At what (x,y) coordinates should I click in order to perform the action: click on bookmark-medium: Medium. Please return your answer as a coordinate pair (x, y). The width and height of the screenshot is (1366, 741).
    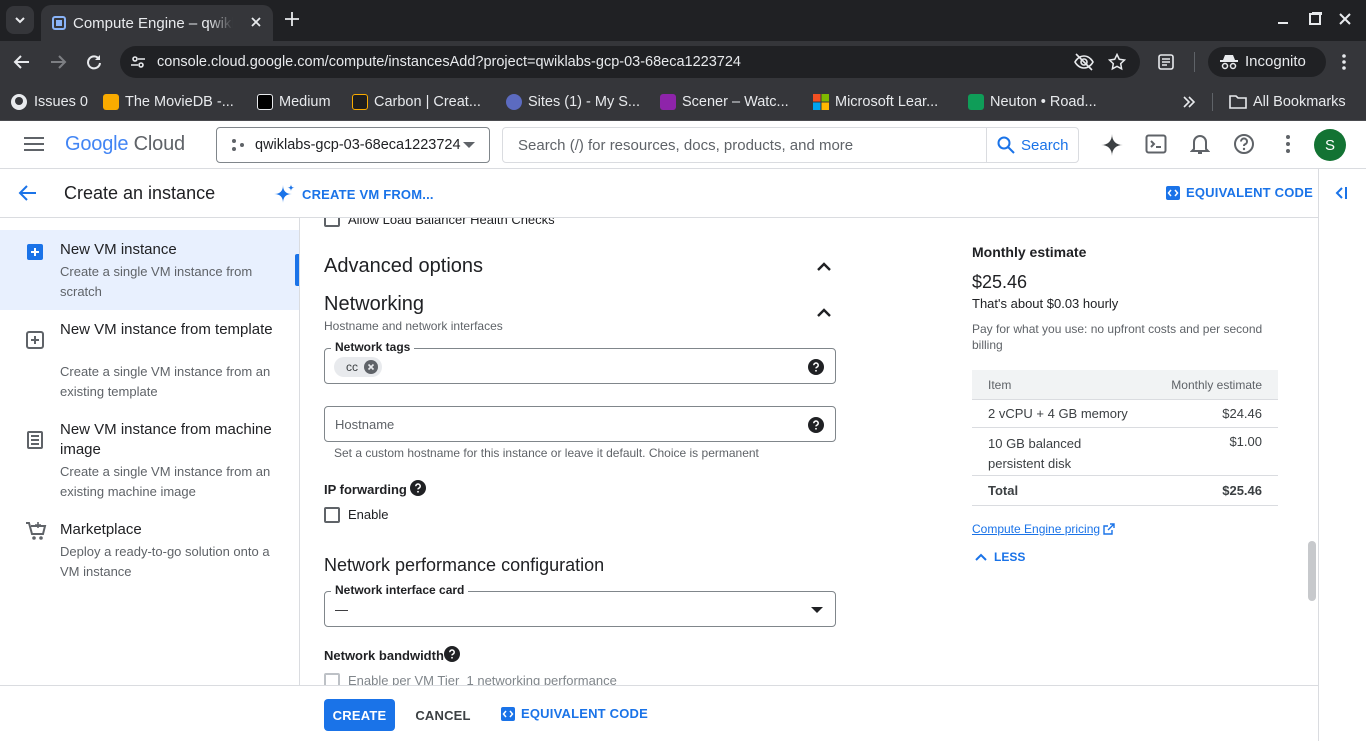
    Looking at the image, I should click on (294, 102).